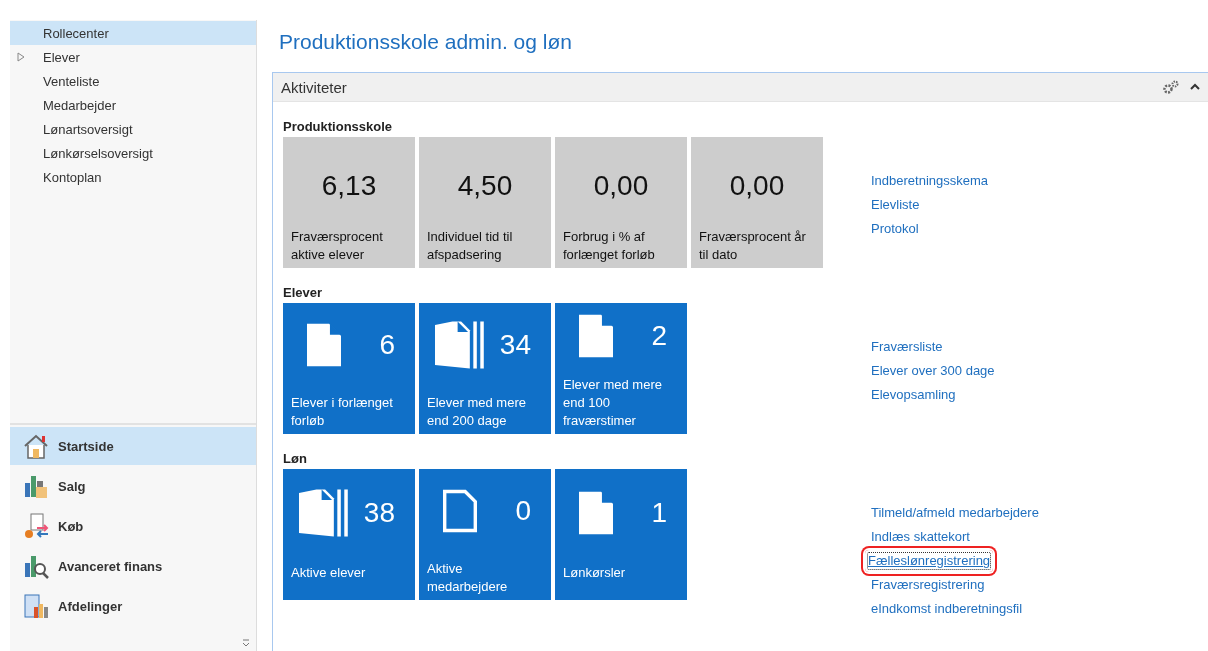  What do you see at coordinates (753, 246) in the screenshot?
I see `tile-label: Fraværsprocent år til dato` at bounding box center [753, 246].